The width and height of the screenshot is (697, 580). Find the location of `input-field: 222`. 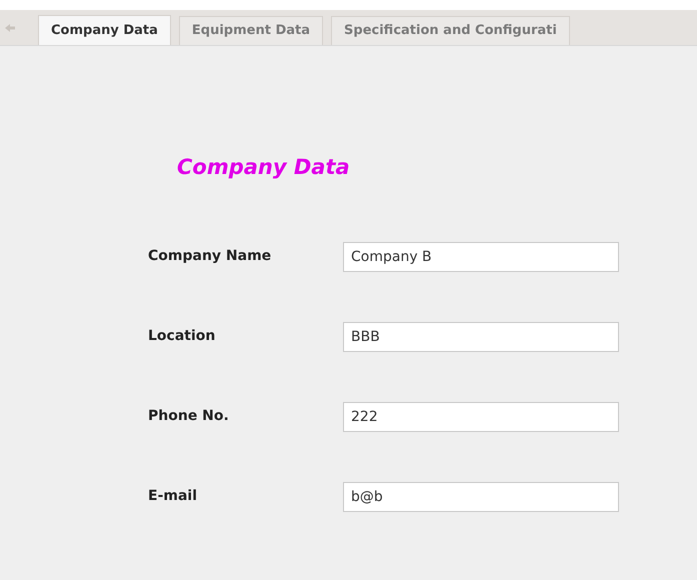

input-field: 222 is located at coordinates (481, 417).